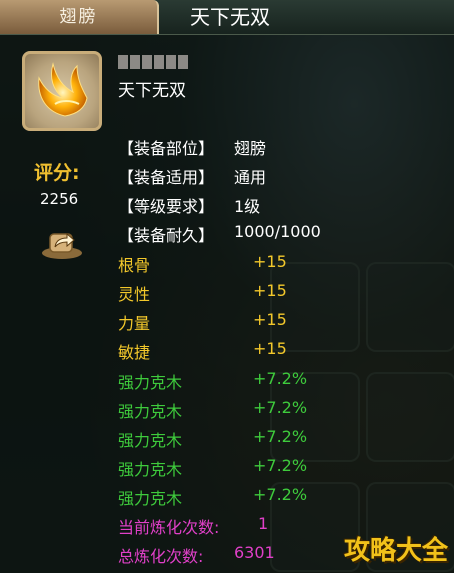 The height and width of the screenshot is (573, 454). Describe the element at coordinates (153, 62) in the screenshot. I see `quality-pips` at that location.